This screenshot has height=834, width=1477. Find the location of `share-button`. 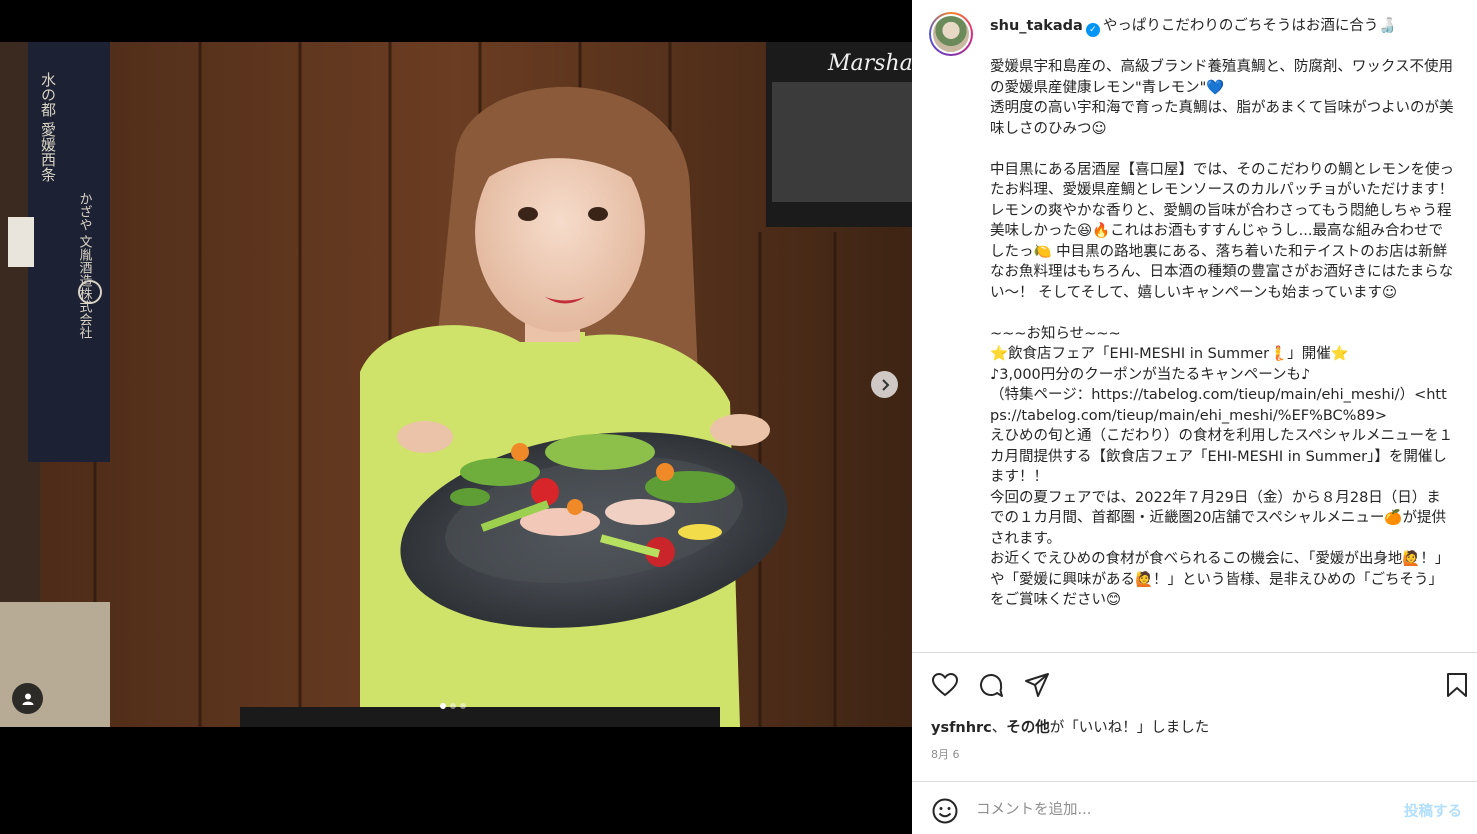

share-button is located at coordinates (1037, 685).